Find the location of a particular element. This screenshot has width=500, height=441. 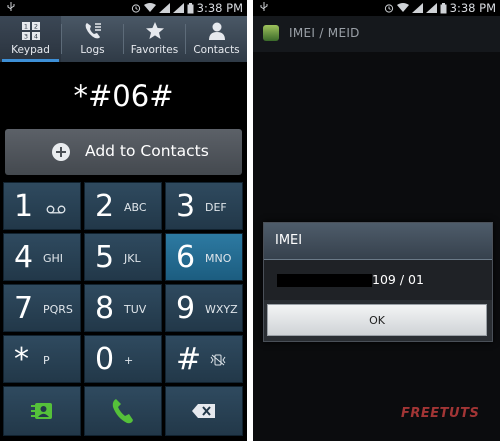

backspace-icon is located at coordinates (203, 411).